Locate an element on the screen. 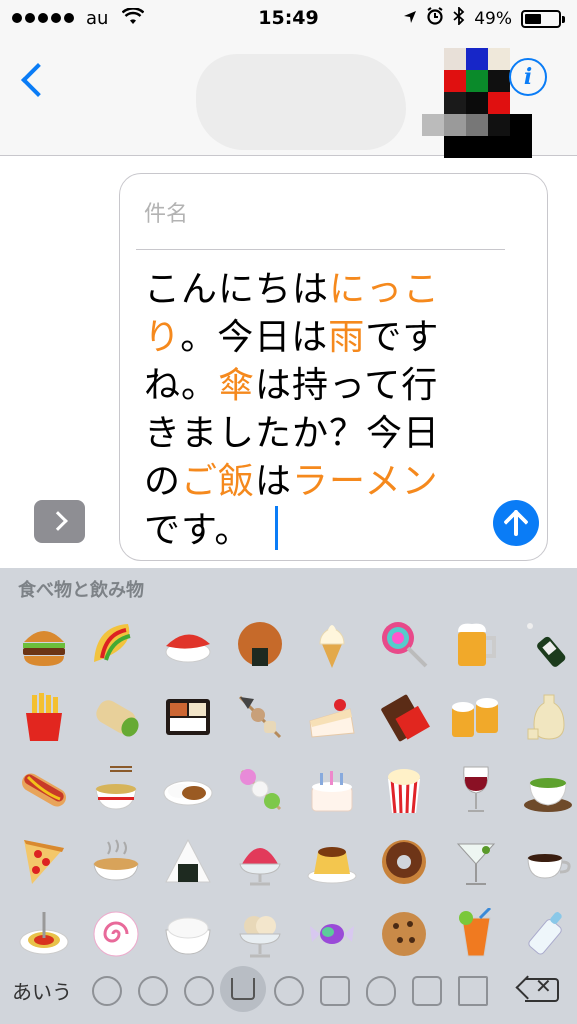  emoji-clinking-beer-mugs is located at coordinates (476, 717).